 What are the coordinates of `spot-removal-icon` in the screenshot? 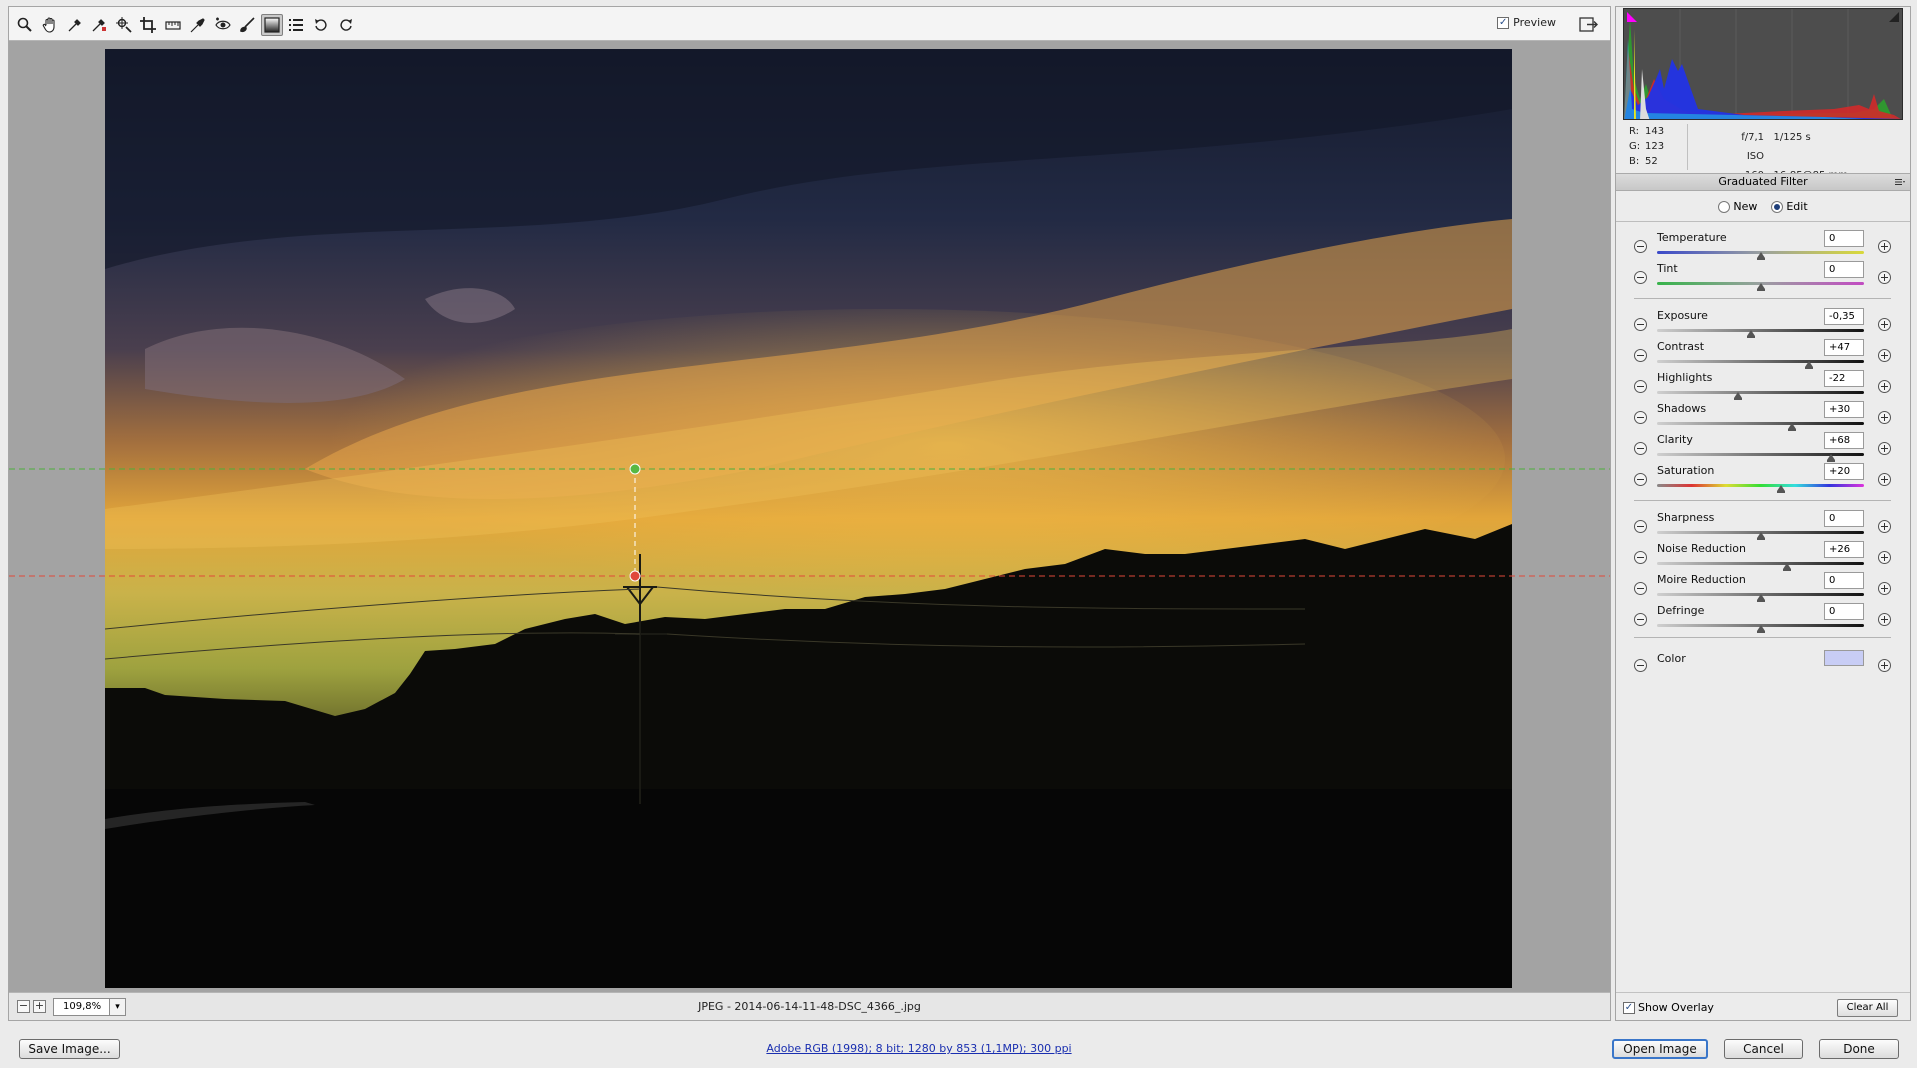 It's located at (198, 25).